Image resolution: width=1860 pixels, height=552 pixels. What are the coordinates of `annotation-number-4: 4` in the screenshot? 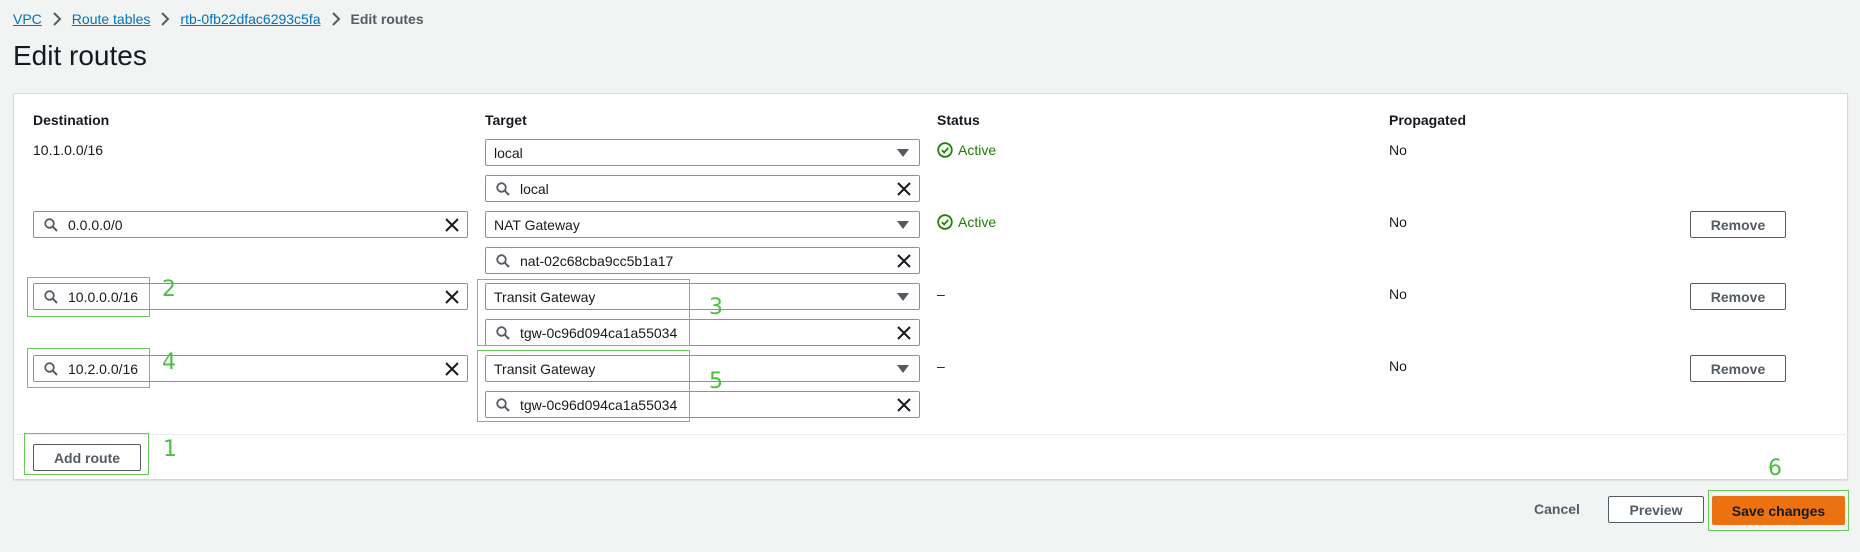 It's located at (169, 362).